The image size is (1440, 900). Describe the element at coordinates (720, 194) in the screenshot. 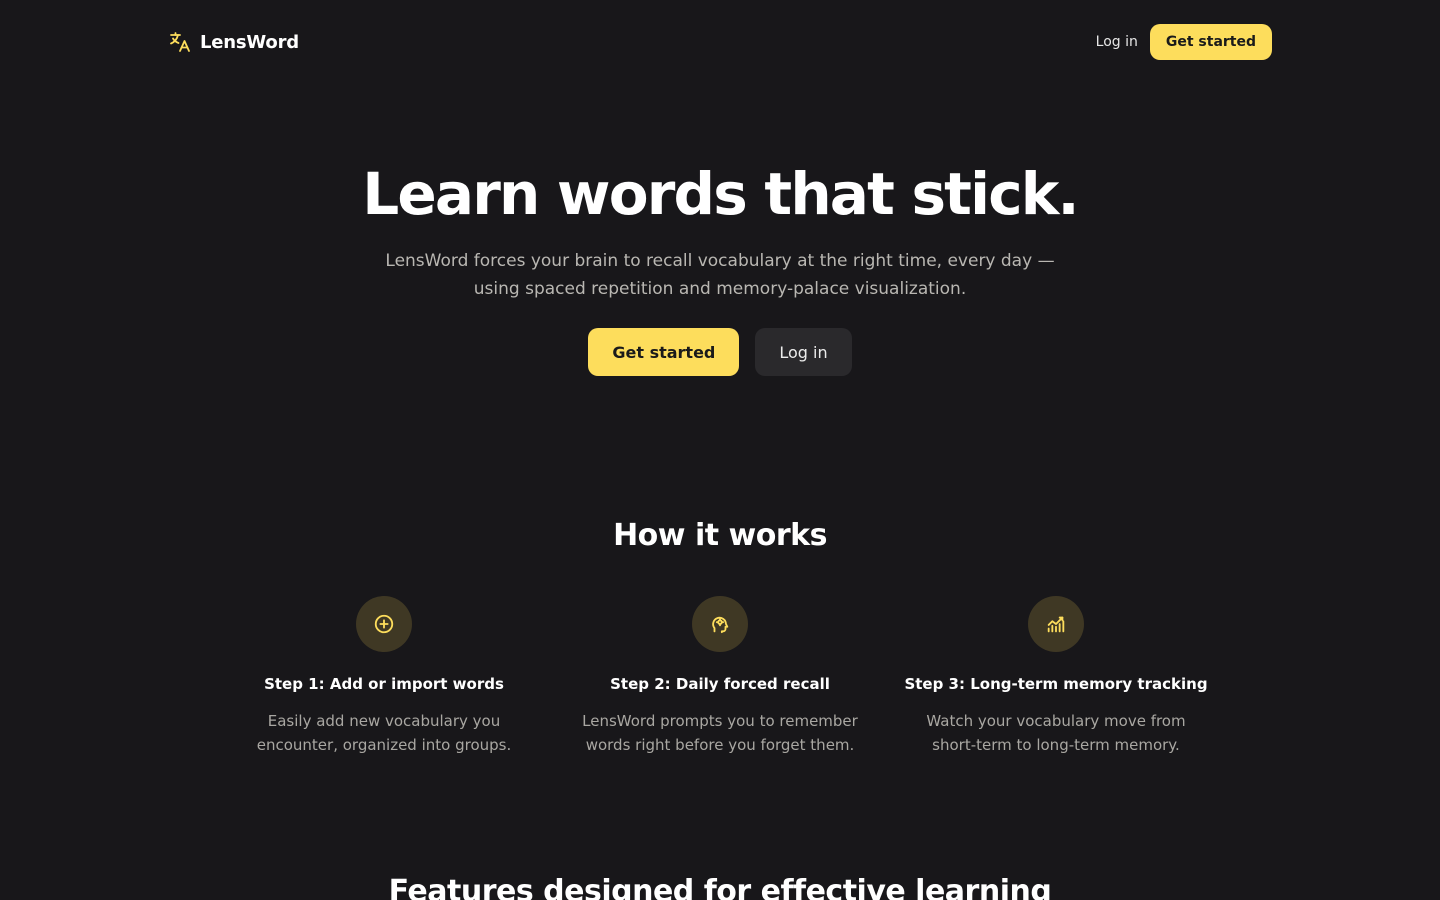

I see `hero-title: Learn words that stick.` at that location.